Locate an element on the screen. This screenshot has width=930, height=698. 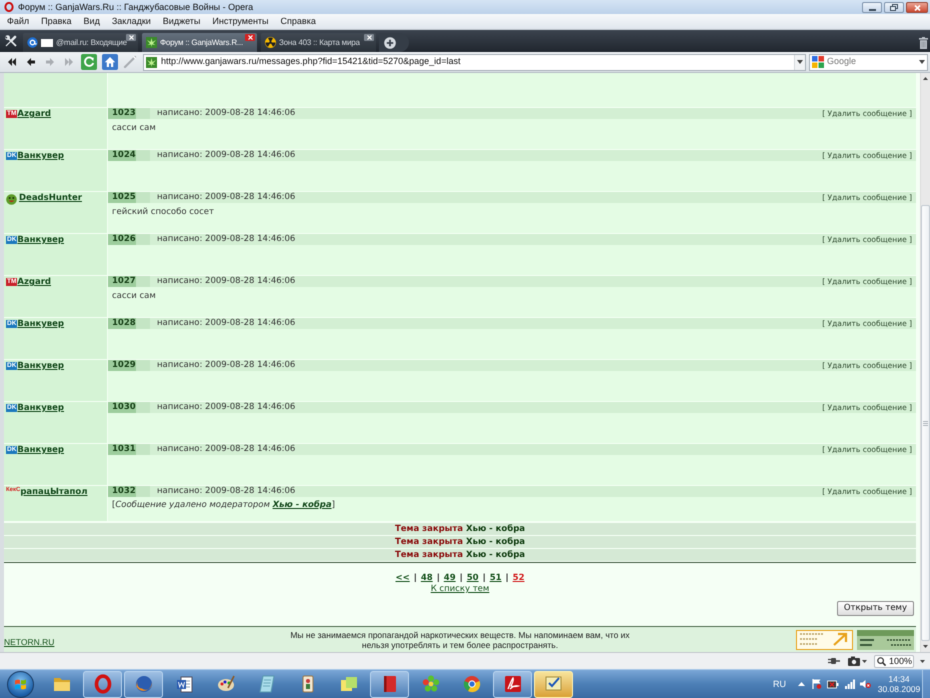
page-link: 48 is located at coordinates (426, 578).